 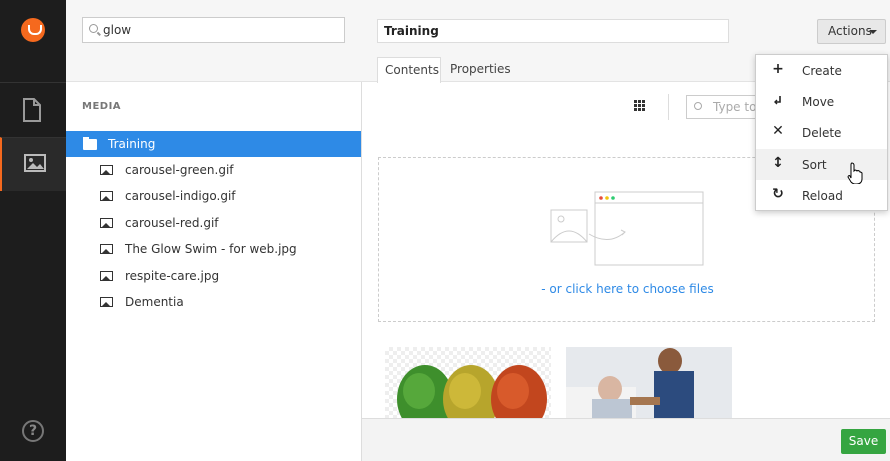 I want to click on choose-files-link: - or click here to choose files, so click(x=627, y=289).